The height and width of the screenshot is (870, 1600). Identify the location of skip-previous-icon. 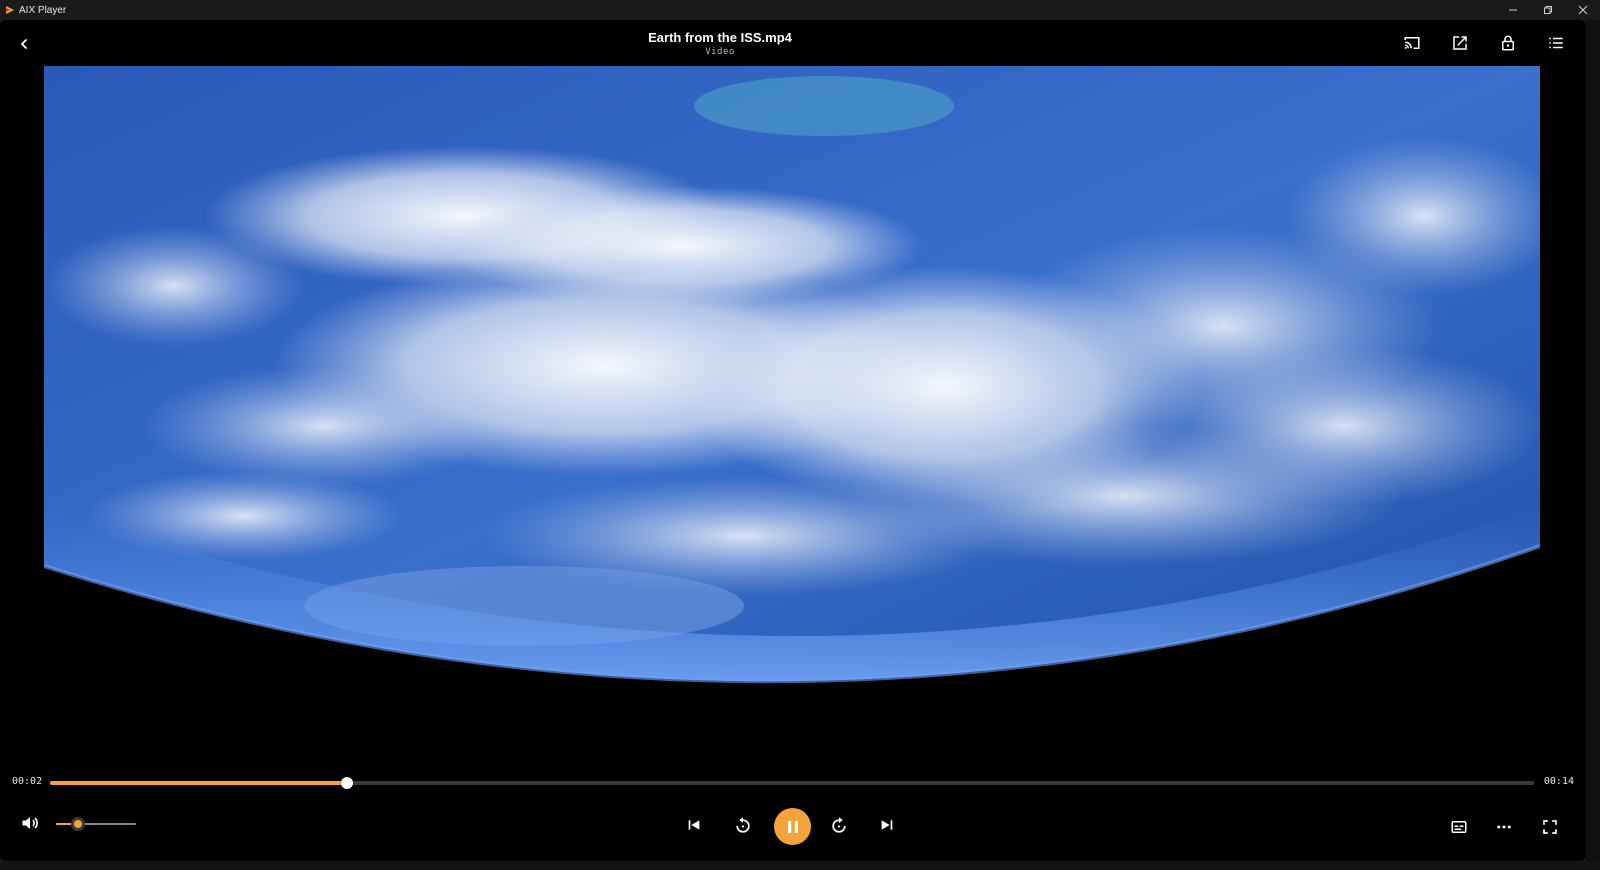
(694, 825).